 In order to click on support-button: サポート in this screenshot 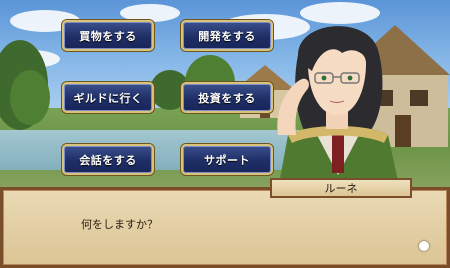, I will do `click(227, 159)`.